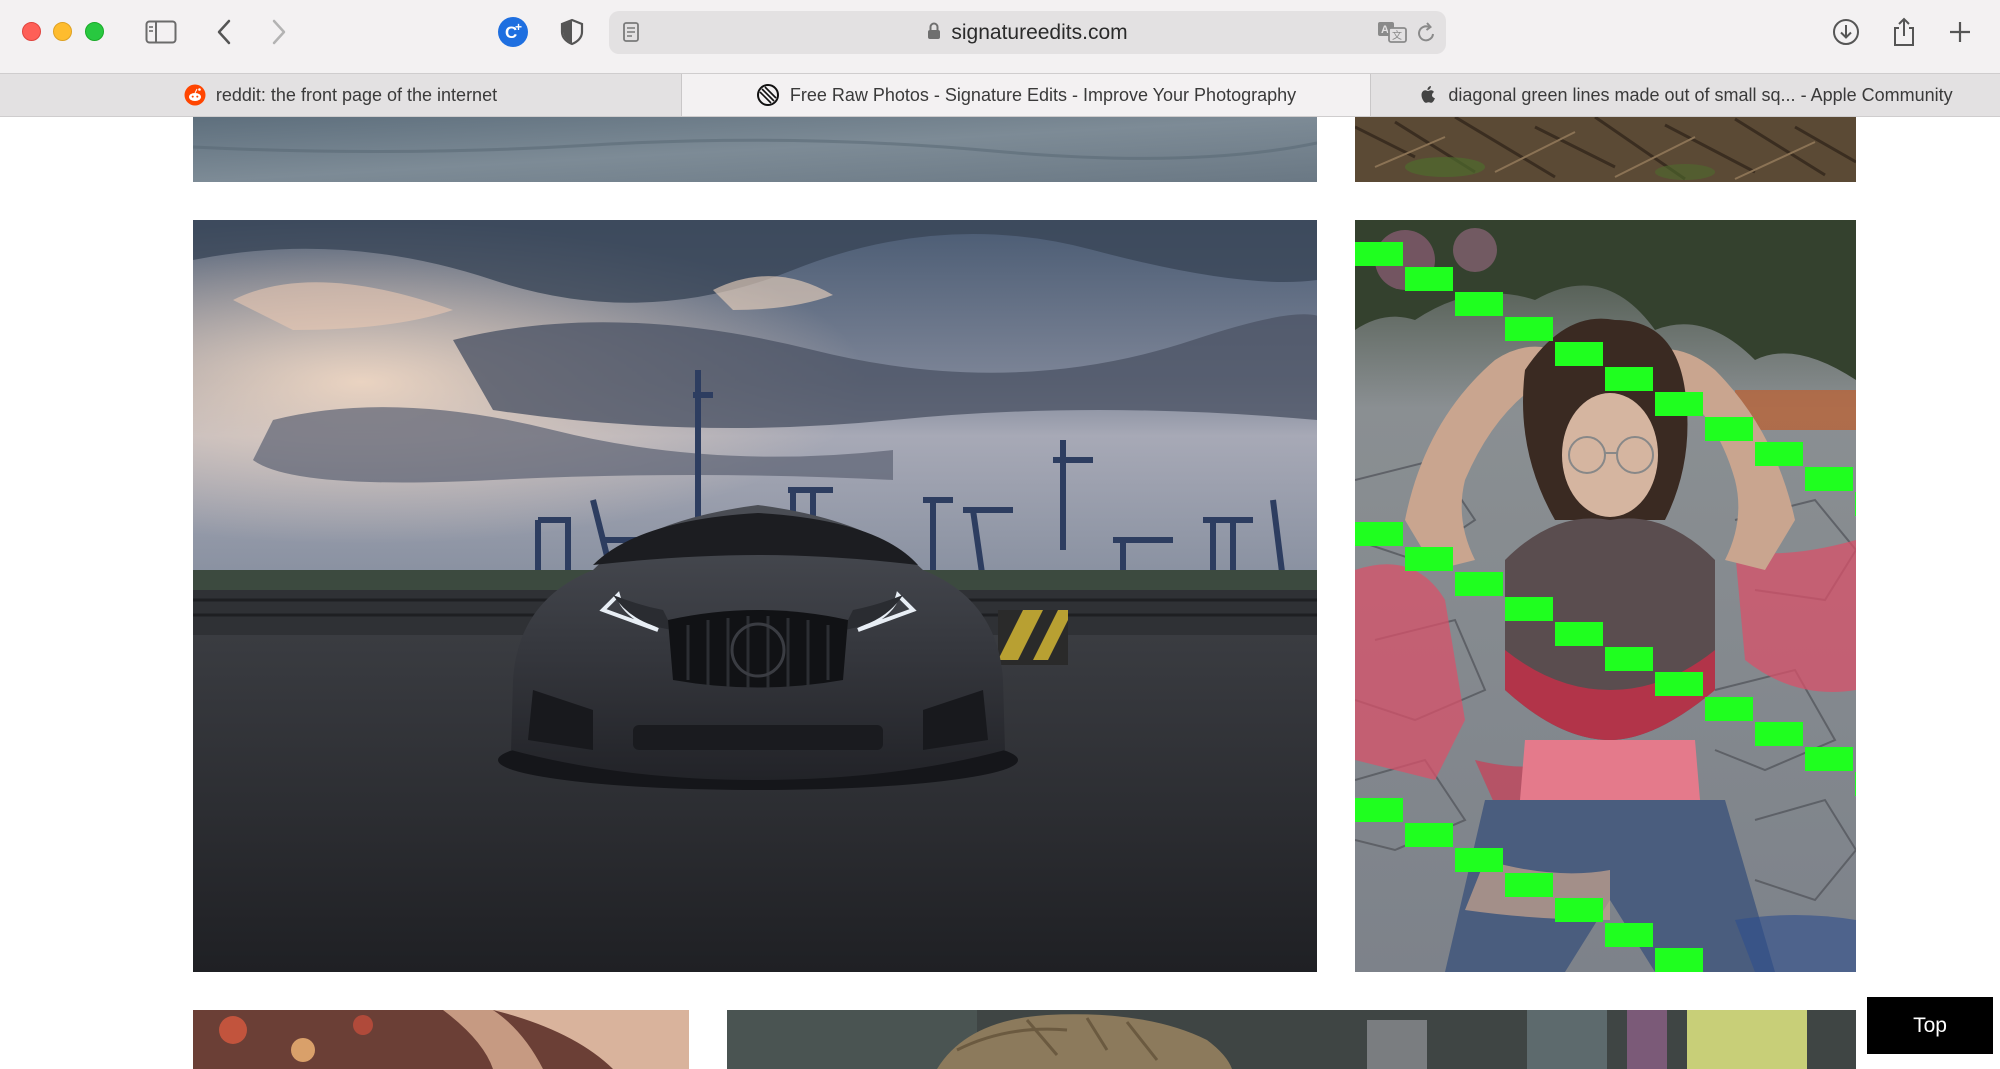 This screenshot has height=1069, width=2000. What do you see at coordinates (1904, 32) in the screenshot?
I see `share-icon` at bounding box center [1904, 32].